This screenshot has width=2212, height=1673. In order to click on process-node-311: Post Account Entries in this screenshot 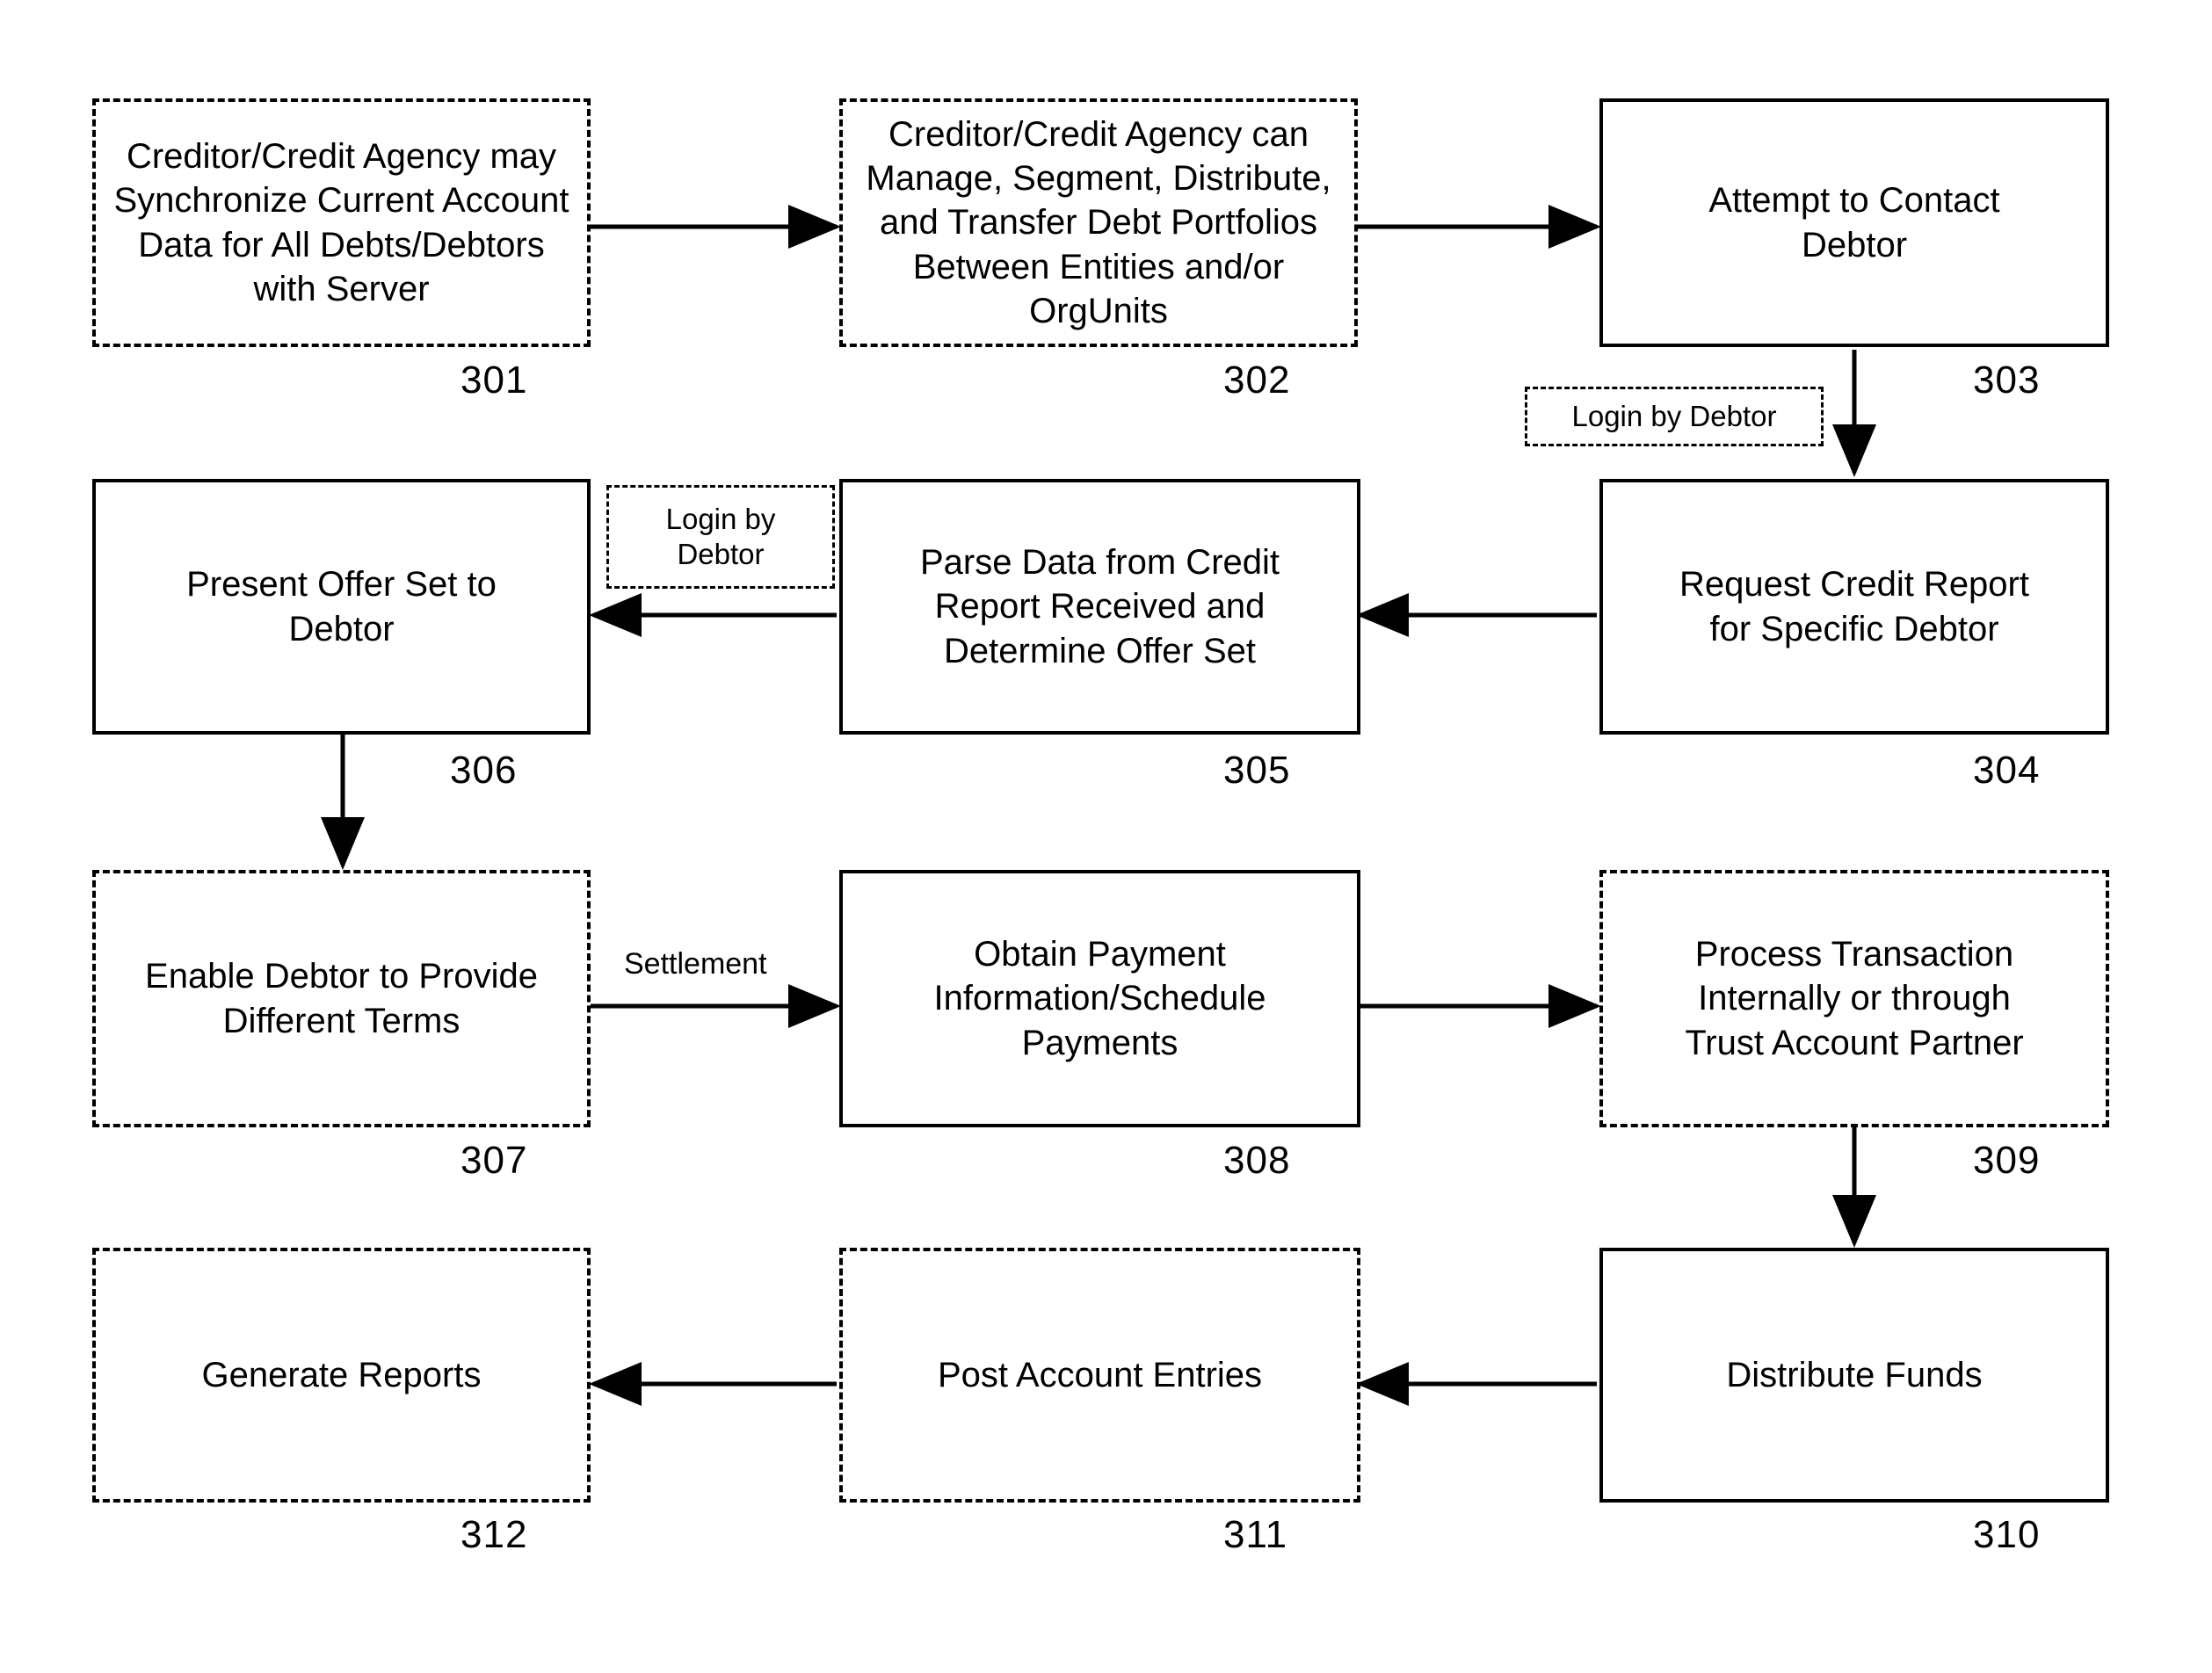, I will do `click(1099, 1376)`.